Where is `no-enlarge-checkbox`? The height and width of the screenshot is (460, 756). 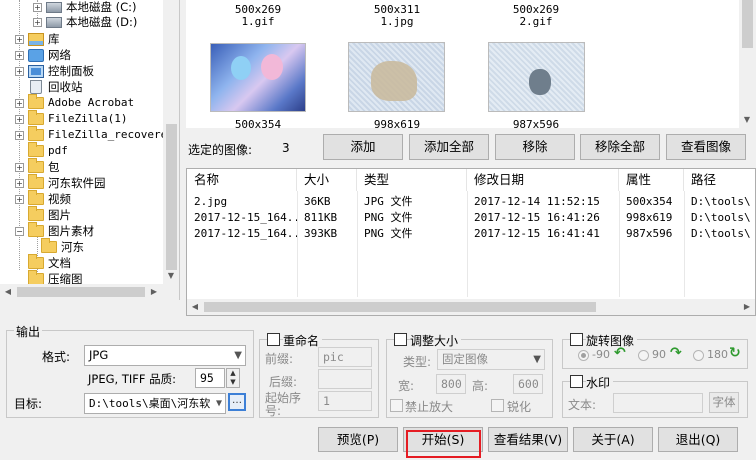
no-enlarge-checkbox is located at coordinates (396, 405).